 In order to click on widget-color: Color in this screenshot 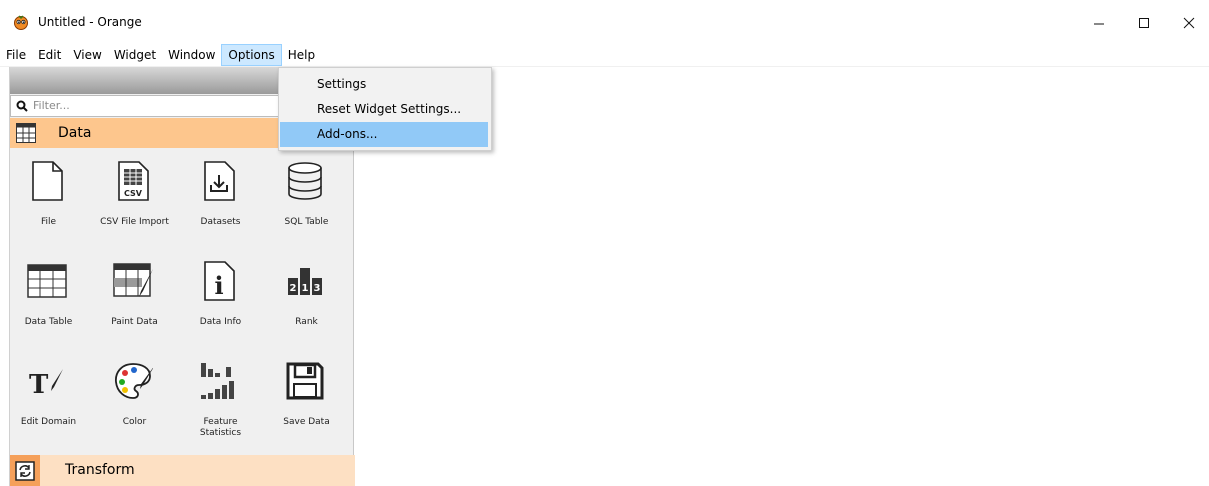, I will do `click(134, 399)`.